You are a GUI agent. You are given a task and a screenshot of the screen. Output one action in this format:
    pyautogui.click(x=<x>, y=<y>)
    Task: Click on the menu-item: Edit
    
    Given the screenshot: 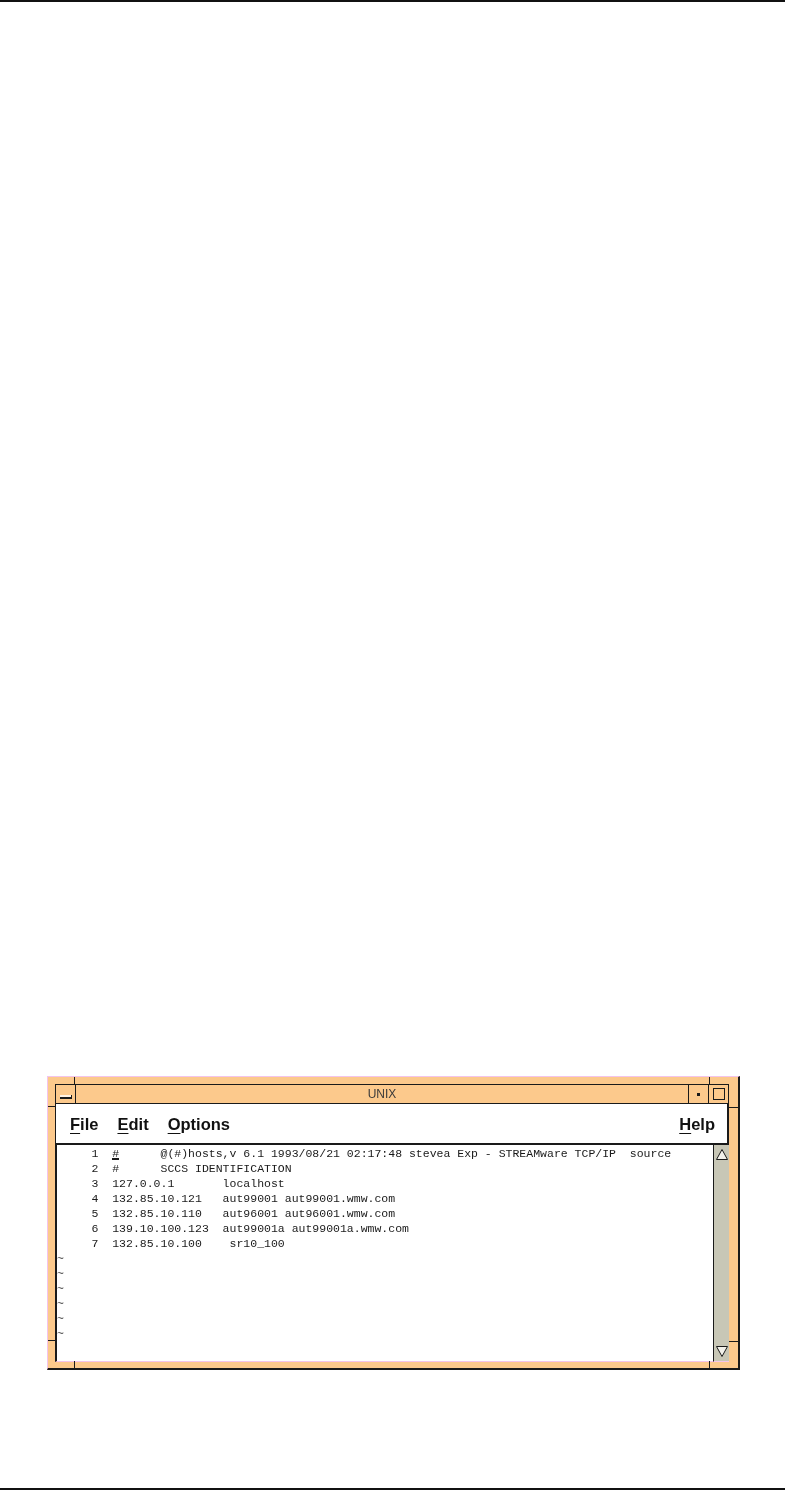 What is the action you would take?
    pyautogui.click(x=133, y=1124)
    